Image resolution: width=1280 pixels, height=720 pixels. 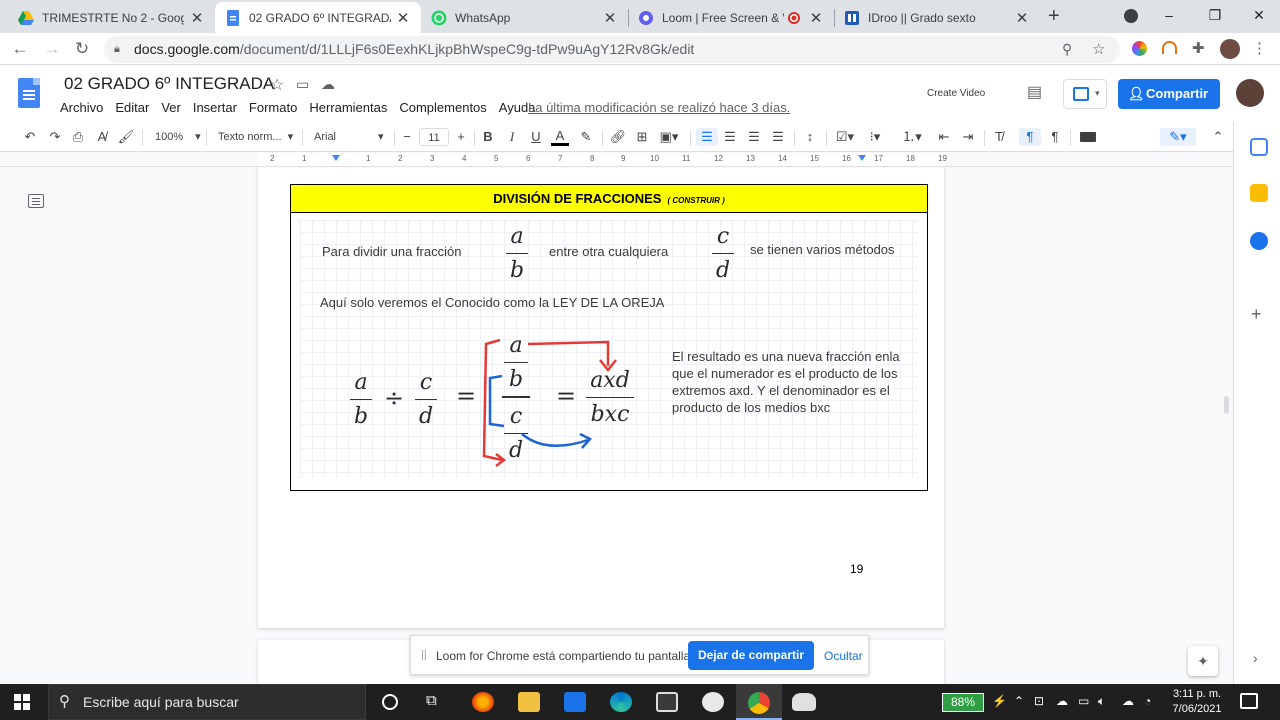 I want to click on menu-archivo: Archivo, so click(x=81, y=107).